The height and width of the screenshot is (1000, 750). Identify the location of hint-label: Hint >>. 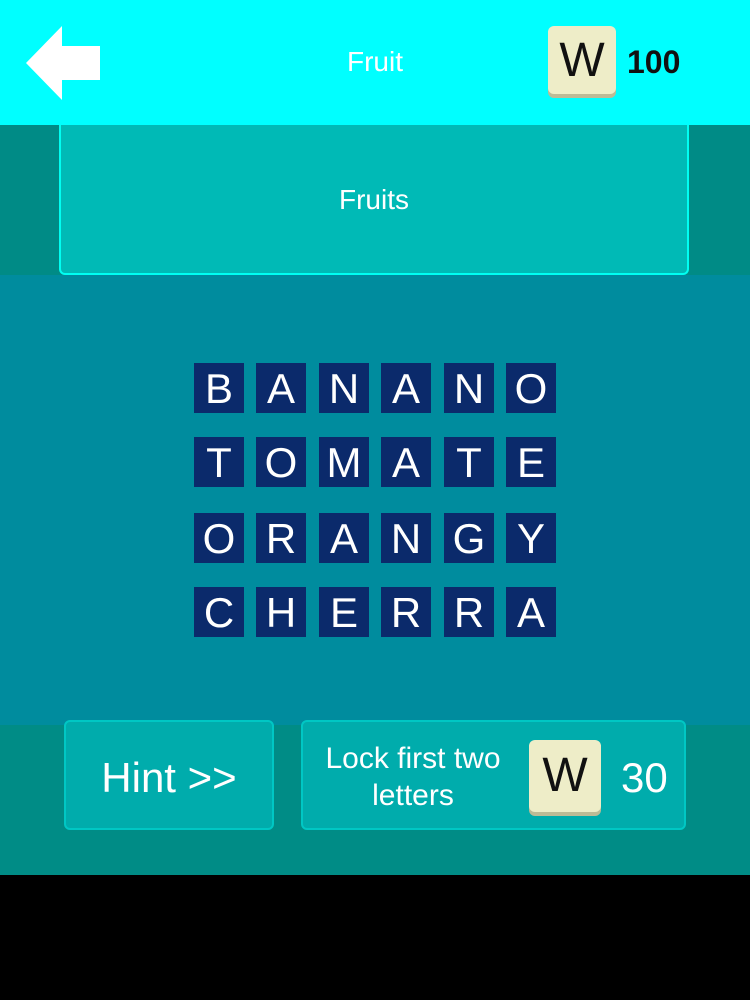
(169, 777).